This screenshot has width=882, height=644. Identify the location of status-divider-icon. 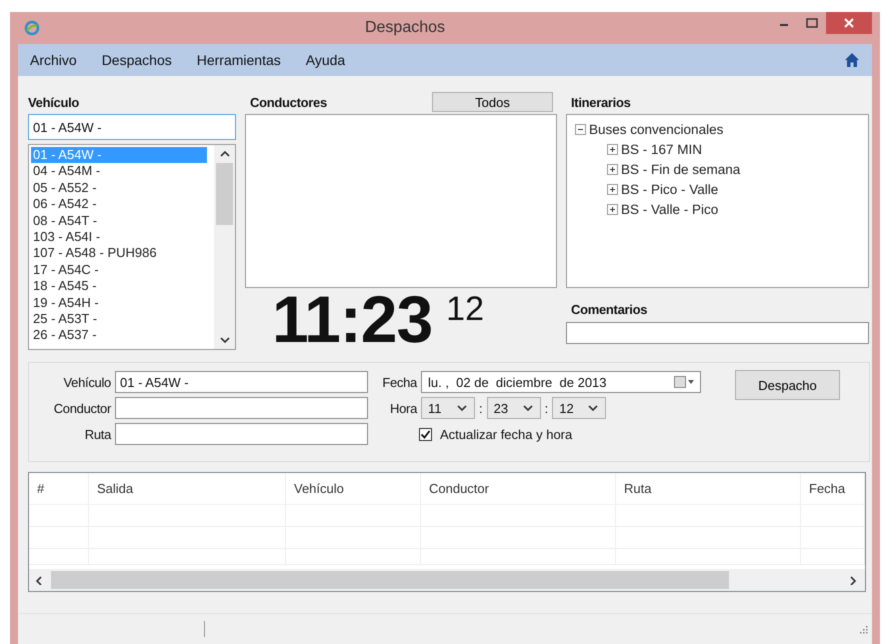
(205, 629).